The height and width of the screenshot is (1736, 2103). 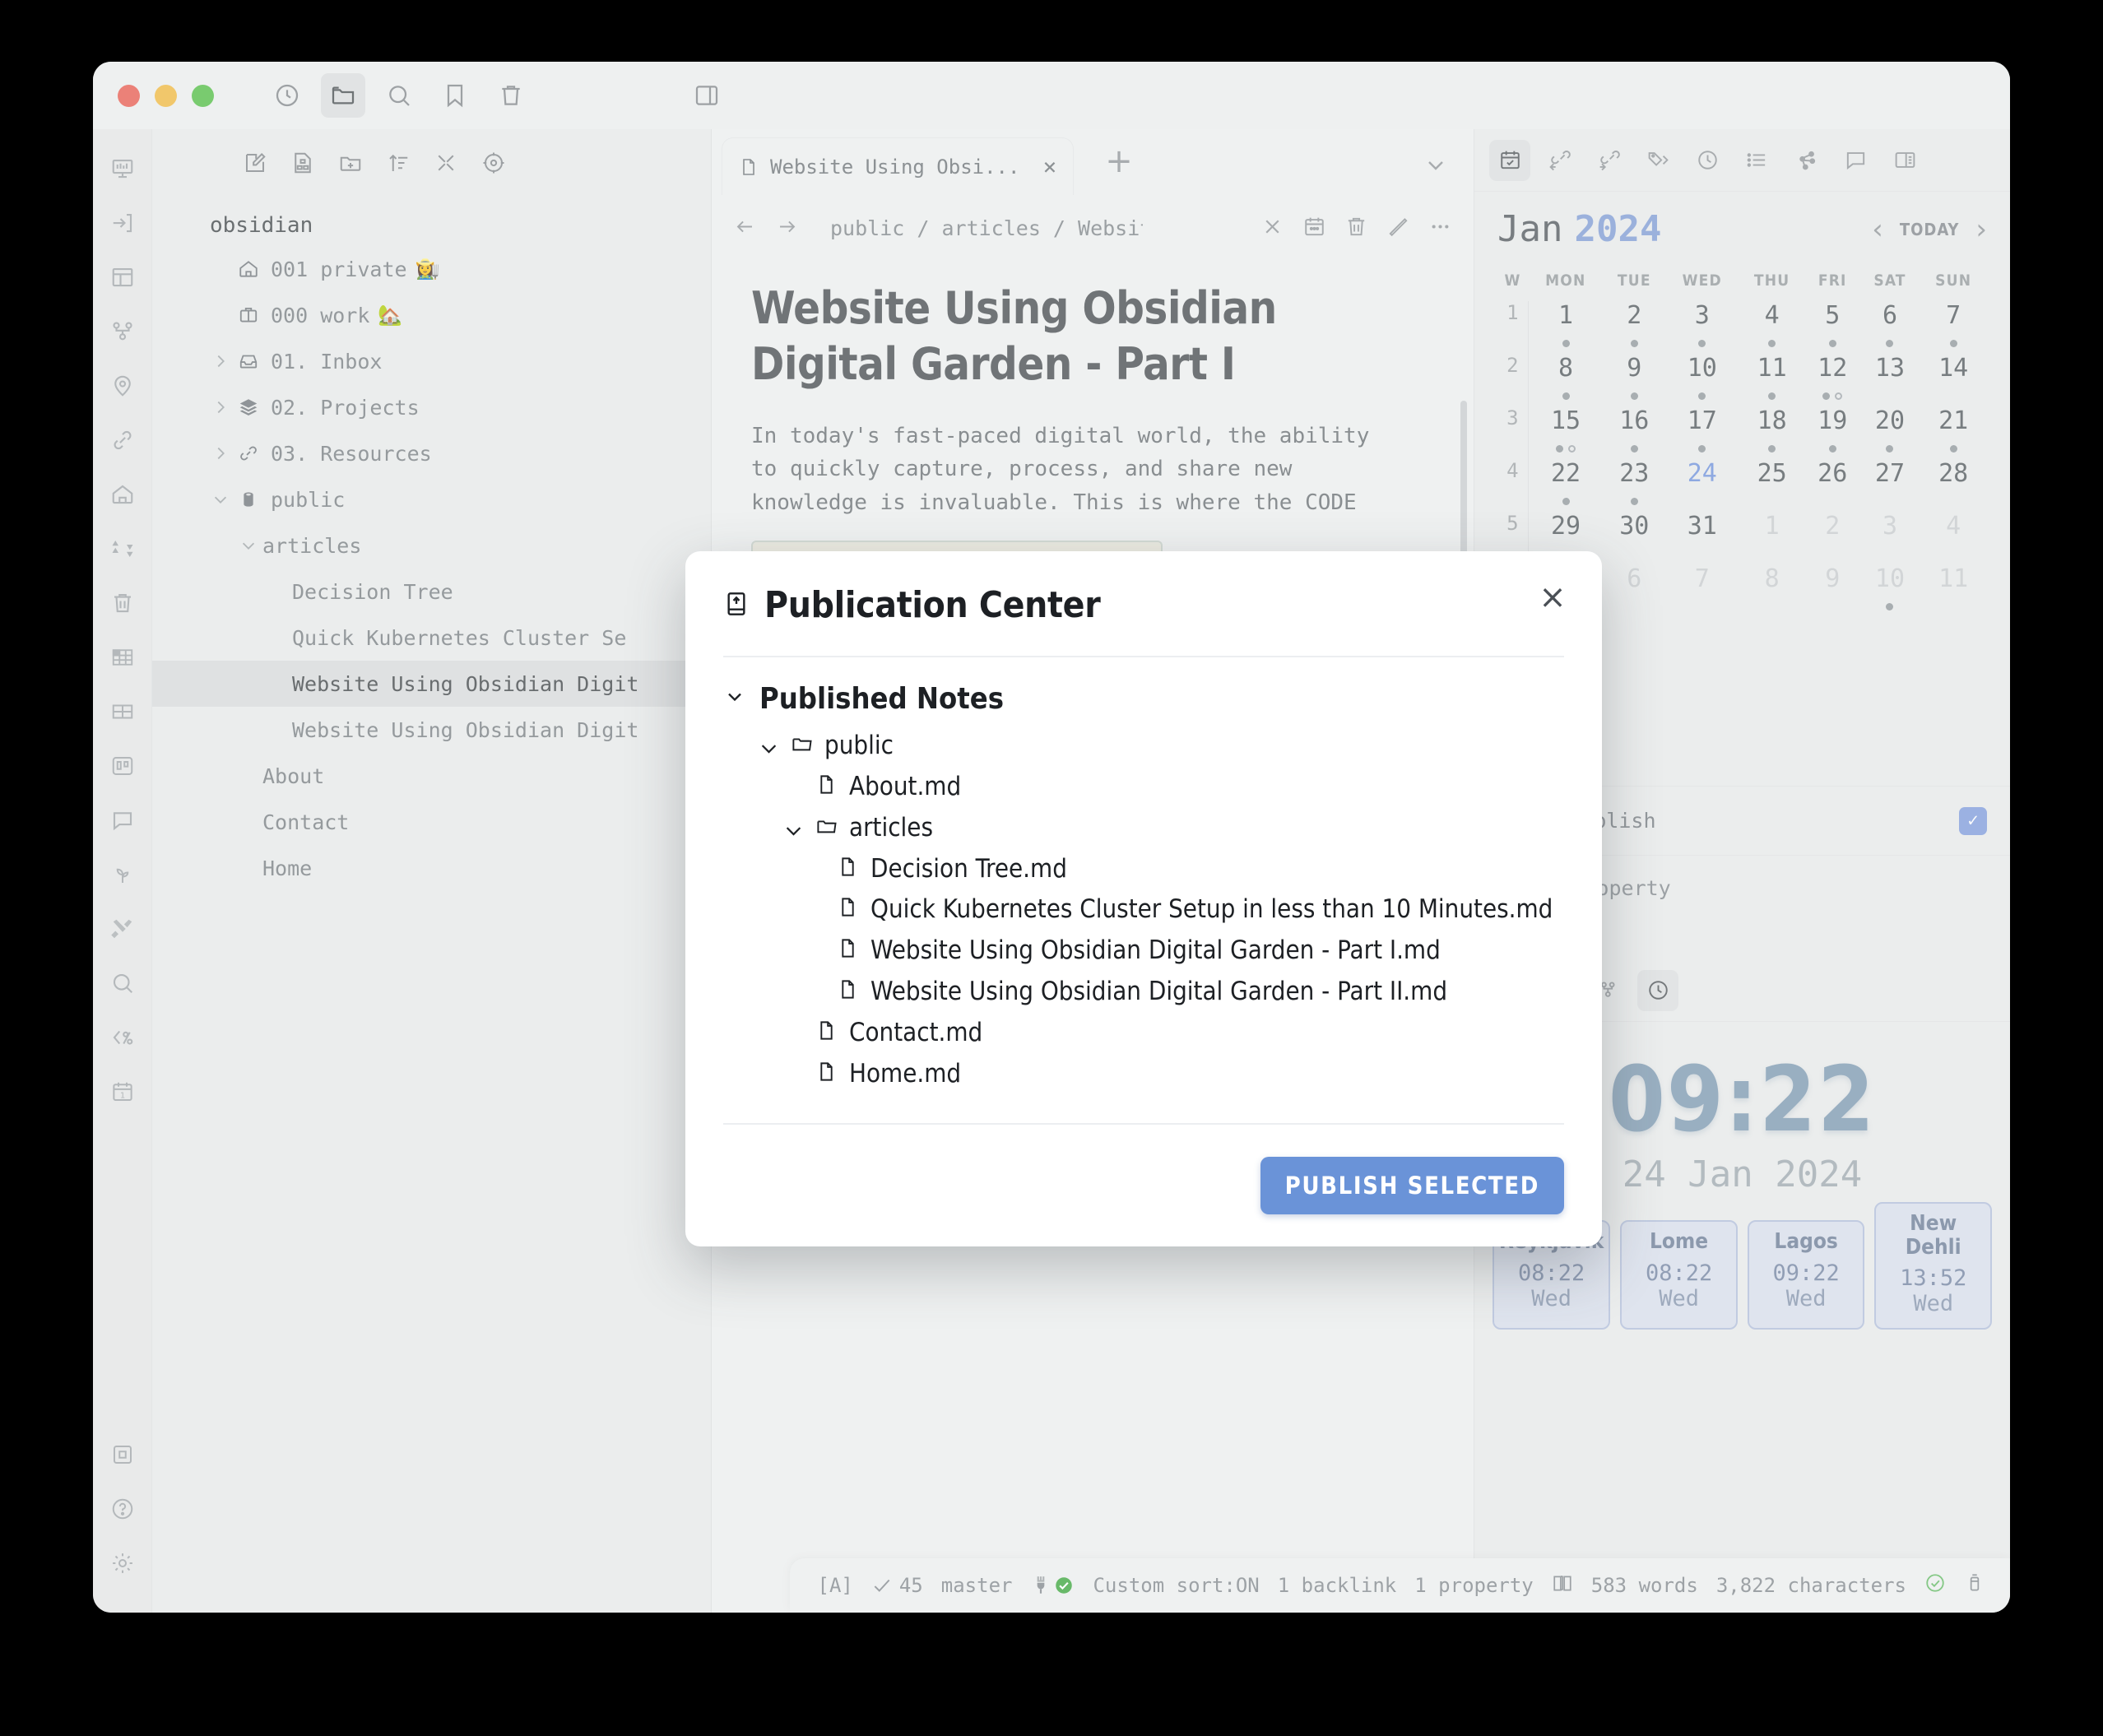 I want to click on modal-tree-item-home-md: Home.md, so click(x=1173, y=1074).